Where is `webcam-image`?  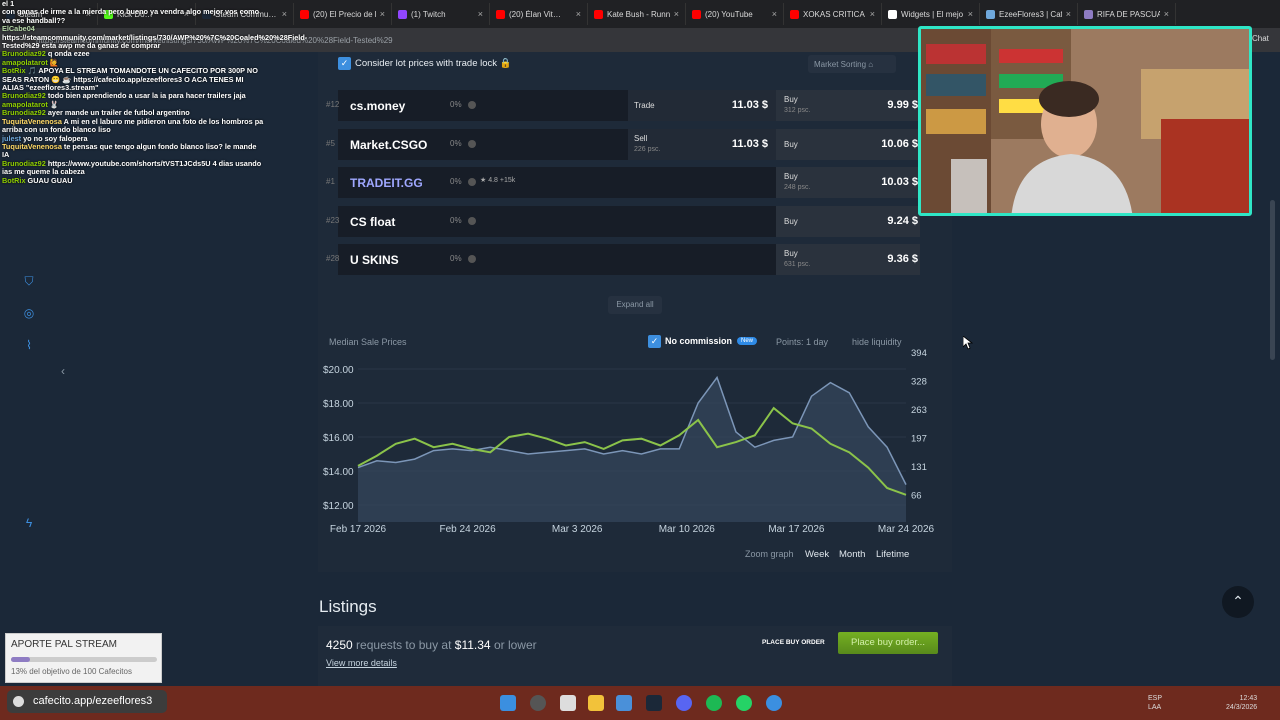
webcam-image is located at coordinates (1085, 121).